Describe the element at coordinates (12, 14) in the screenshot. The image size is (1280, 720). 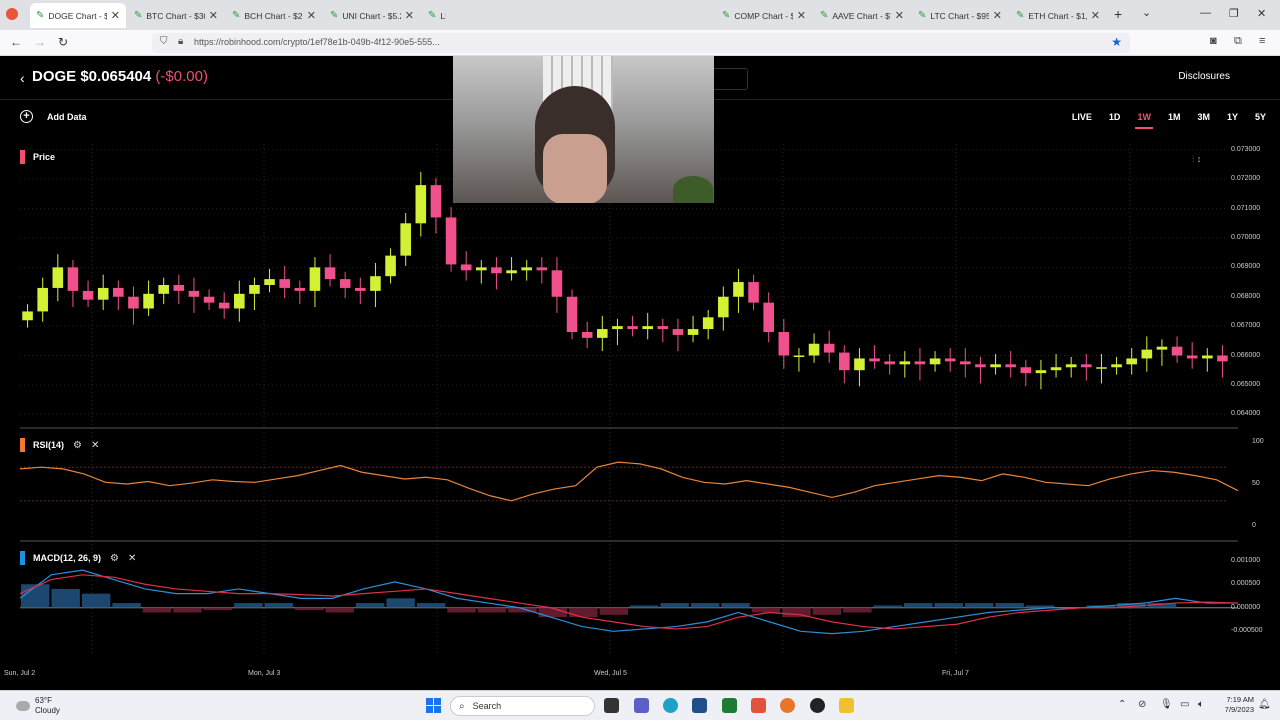
I see `firefox-icon` at that location.